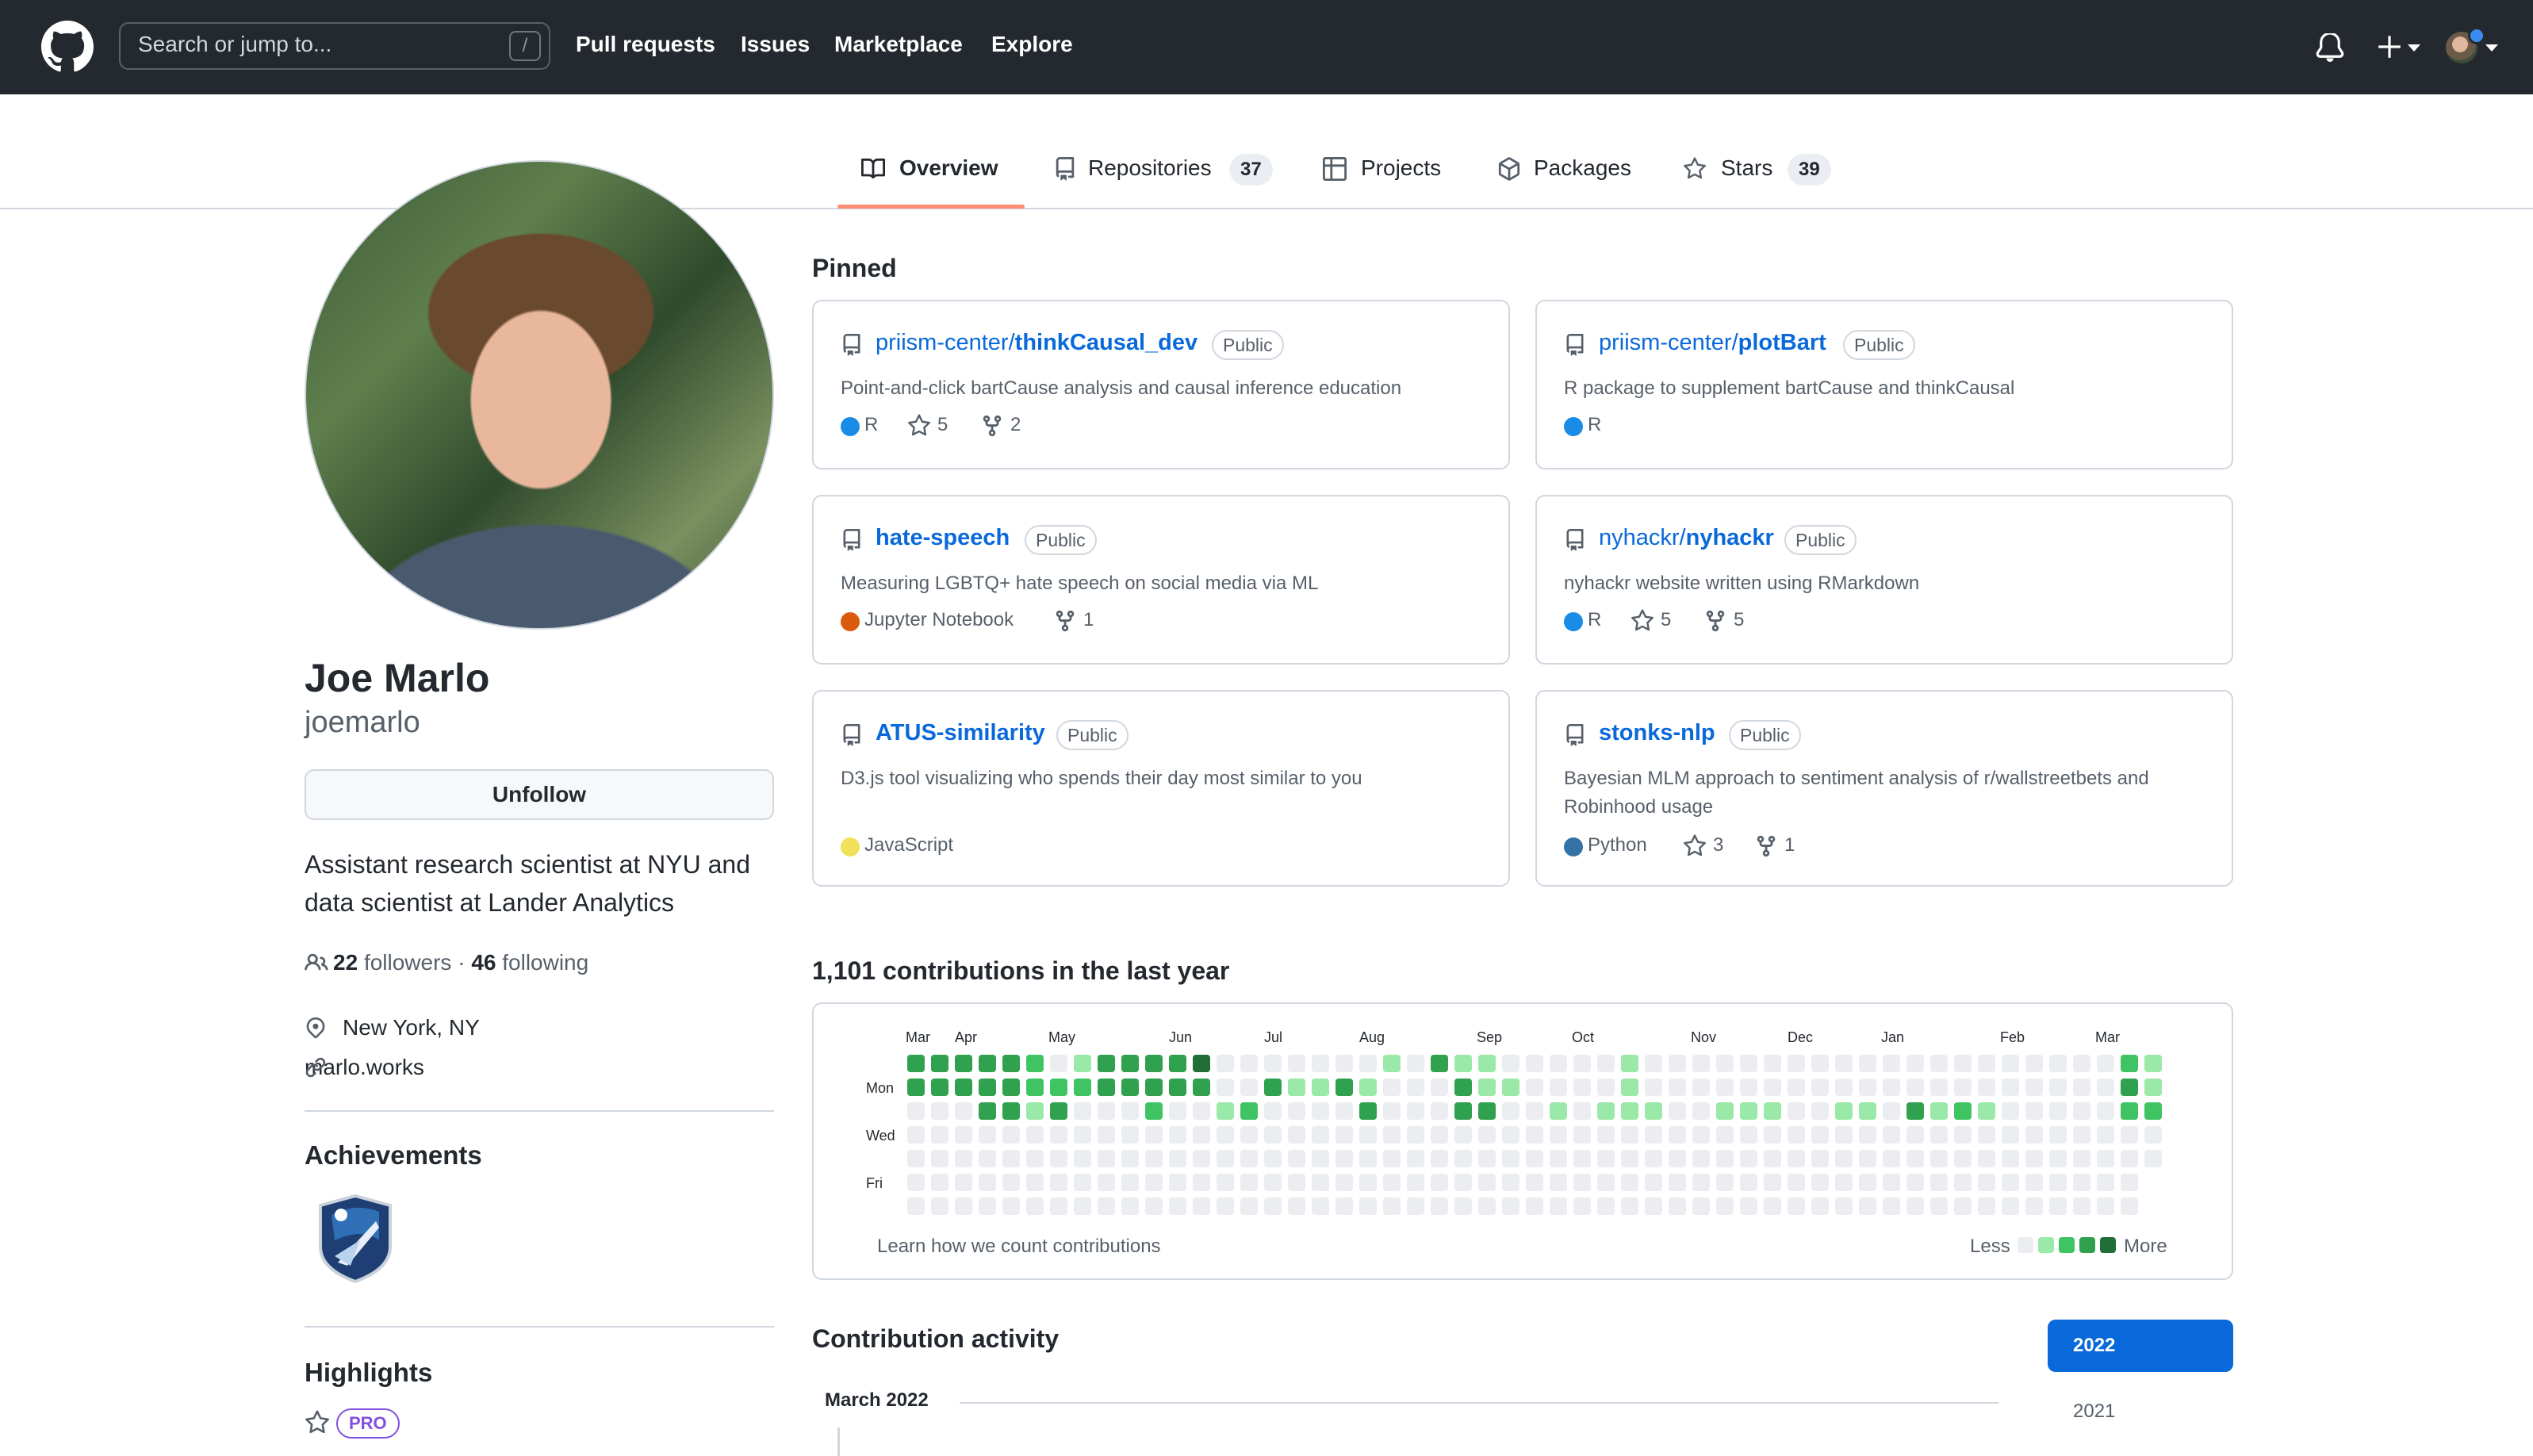 The image size is (2533, 1456). I want to click on nav-pull-requests: Pull requests, so click(646, 44).